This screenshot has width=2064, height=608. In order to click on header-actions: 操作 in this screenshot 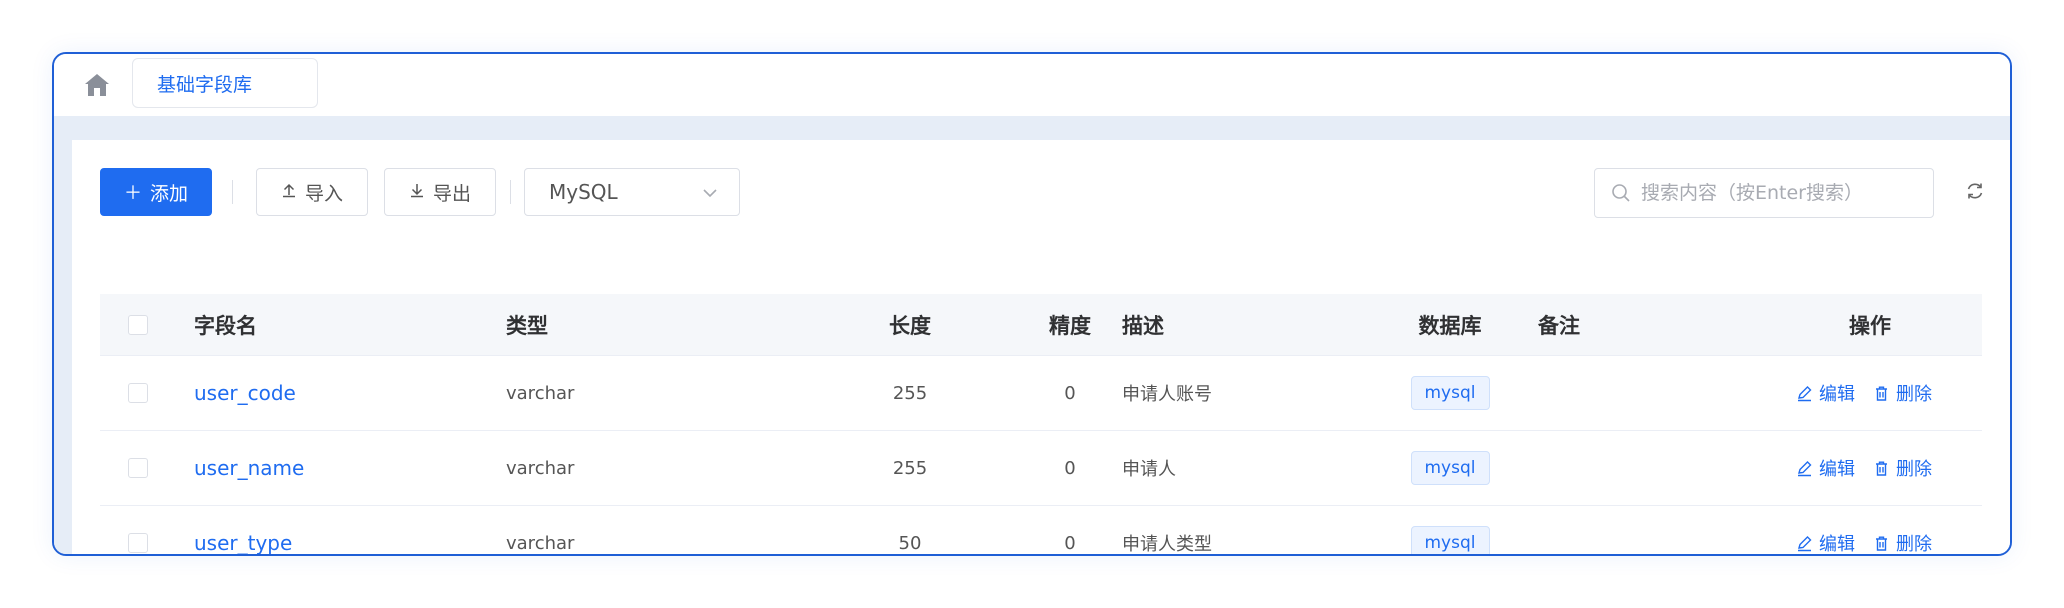, I will do `click(1870, 325)`.